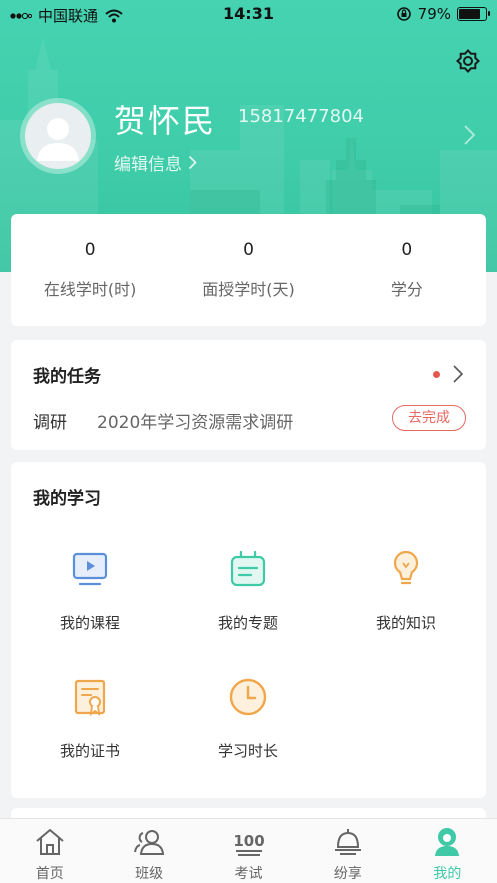 The height and width of the screenshot is (883, 497). Describe the element at coordinates (347, 874) in the screenshot. I see `tab-label: 纷享` at that location.